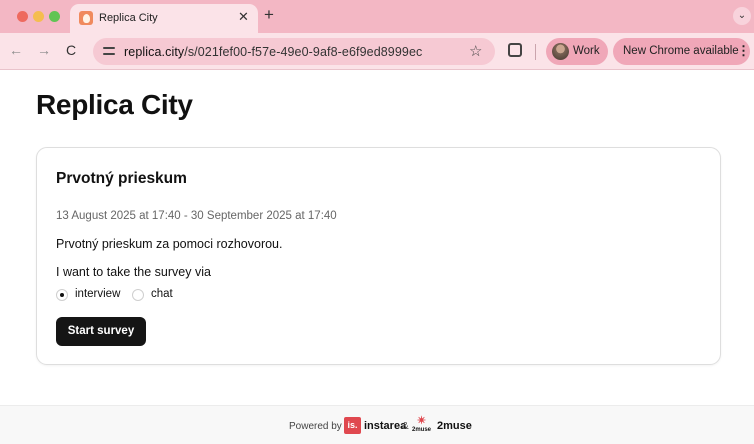 This screenshot has width=754, height=444. I want to click on powered-by-text: Powered by, so click(315, 426).